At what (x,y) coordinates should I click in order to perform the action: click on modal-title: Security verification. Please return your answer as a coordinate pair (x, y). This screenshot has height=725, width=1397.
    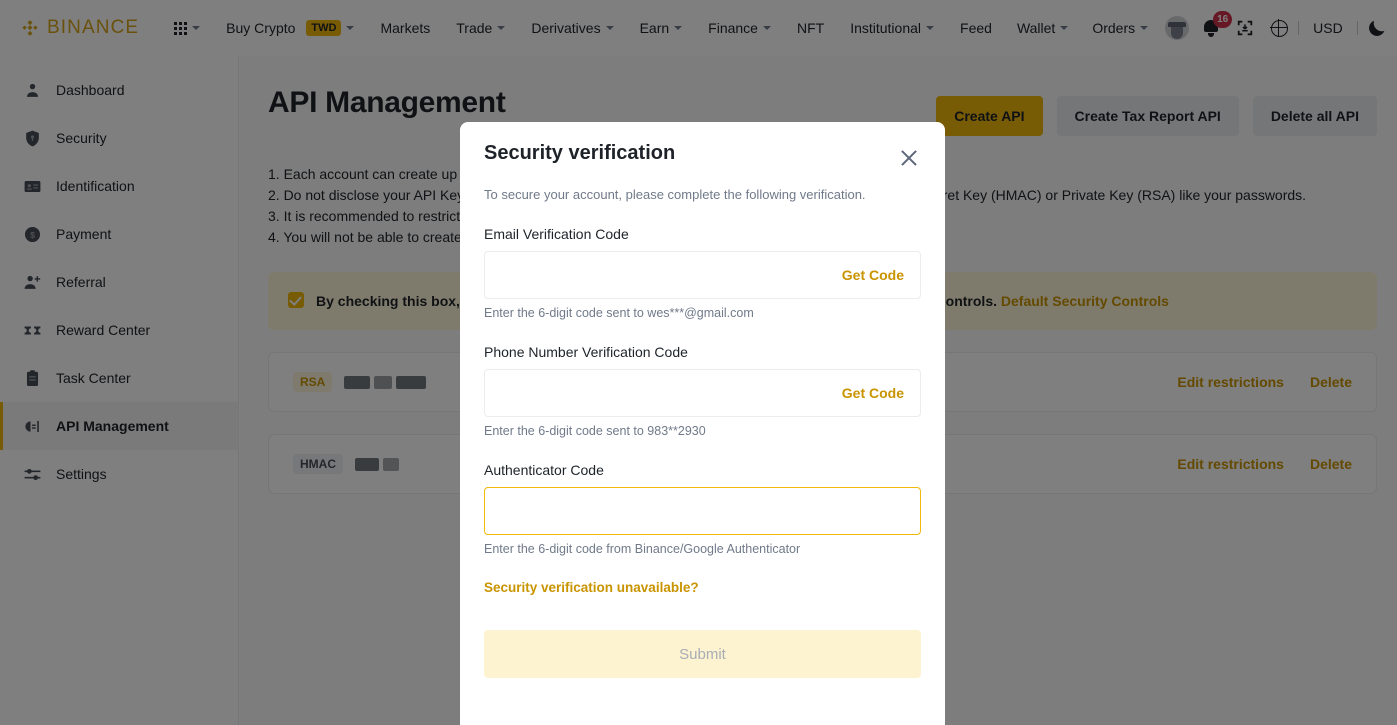
    Looking at the image, I should click on (580, 153).